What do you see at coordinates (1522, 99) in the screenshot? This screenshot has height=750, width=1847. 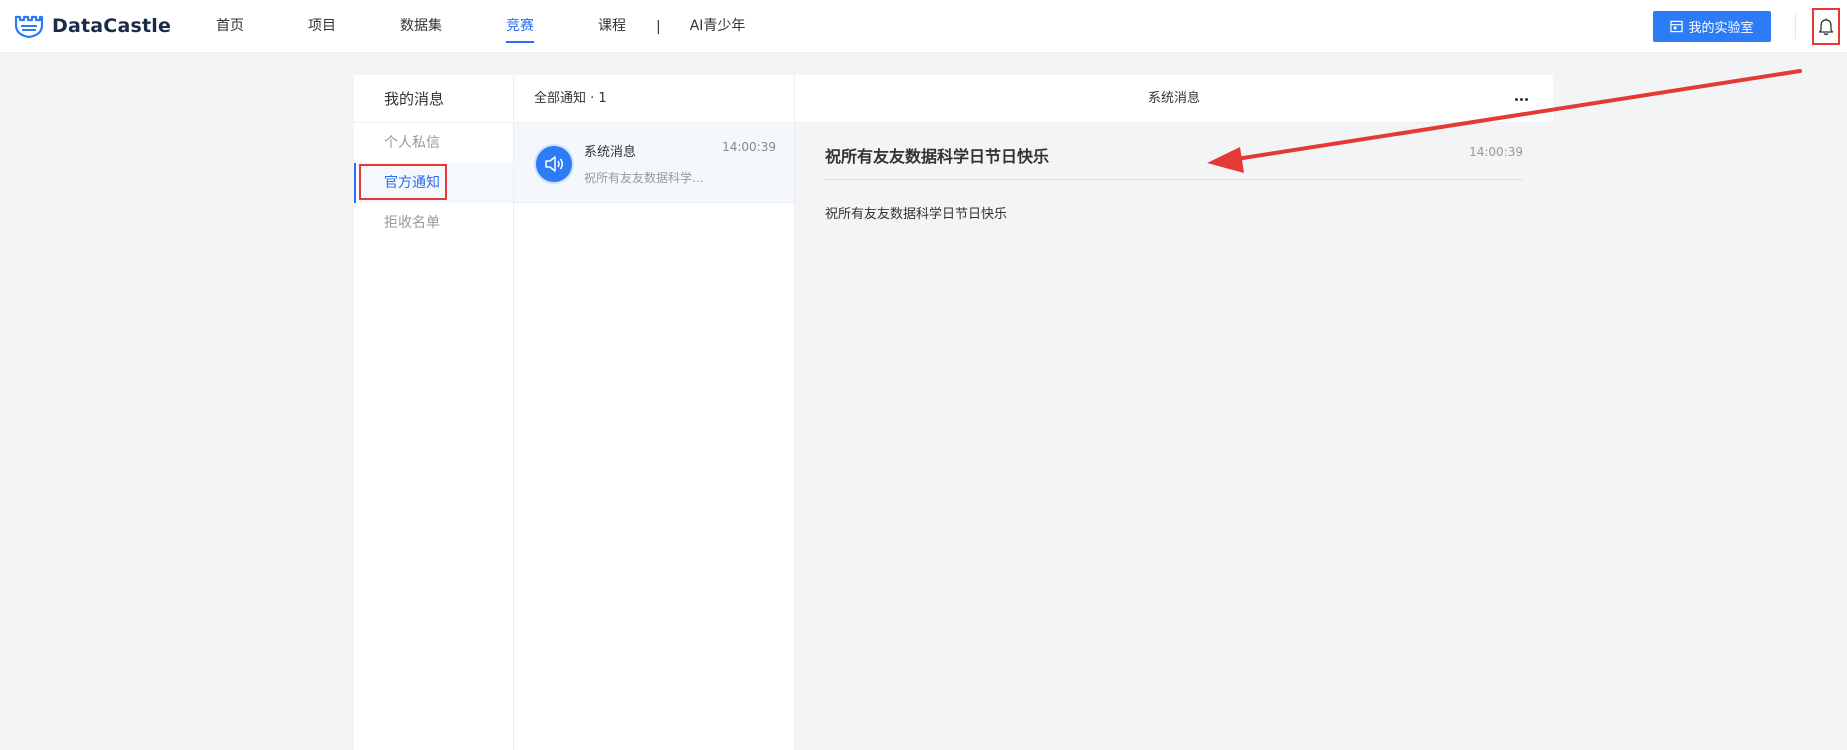 I see `more-icon` at bounding box center [1522, 99].